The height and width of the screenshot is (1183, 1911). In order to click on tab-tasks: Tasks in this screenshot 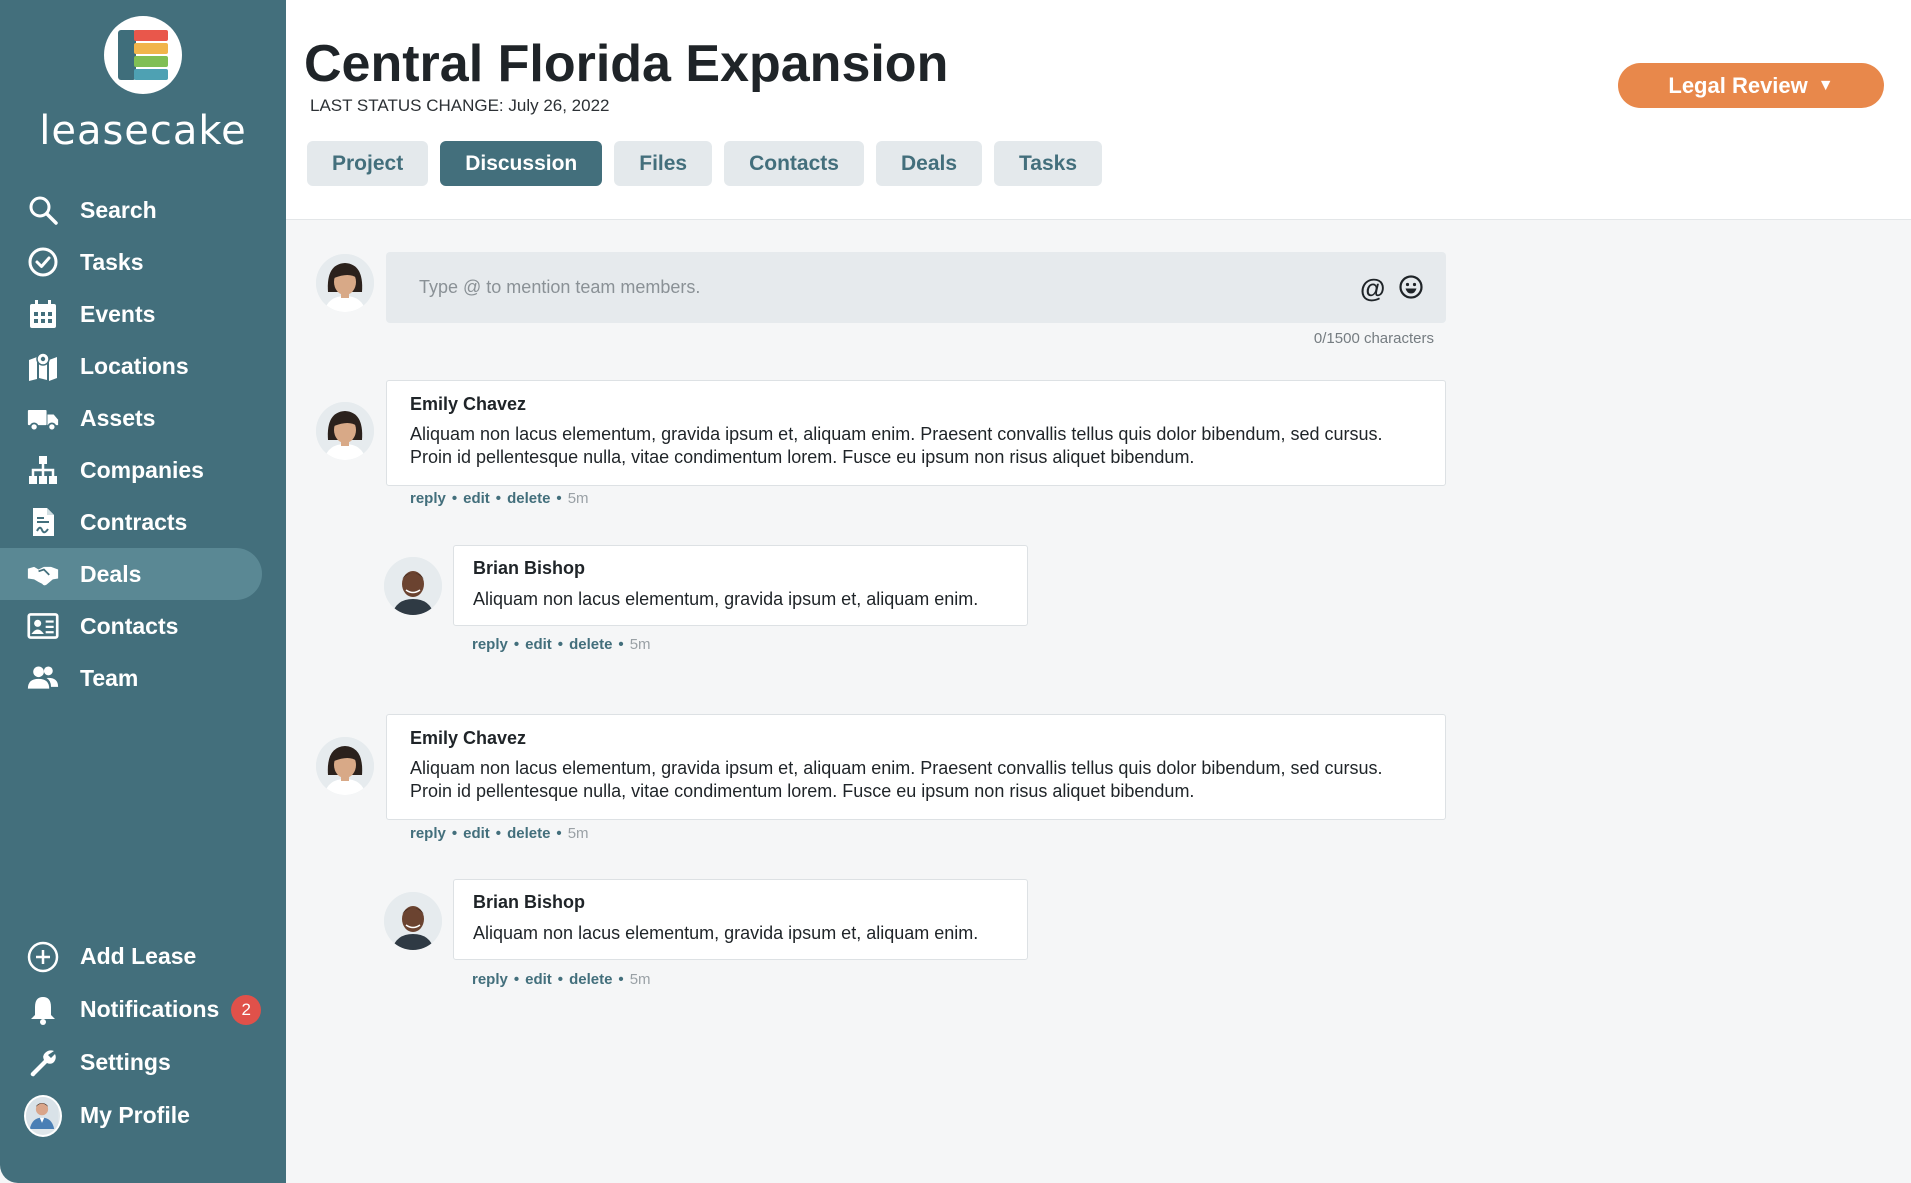, I will do `click(1048, 163)`.